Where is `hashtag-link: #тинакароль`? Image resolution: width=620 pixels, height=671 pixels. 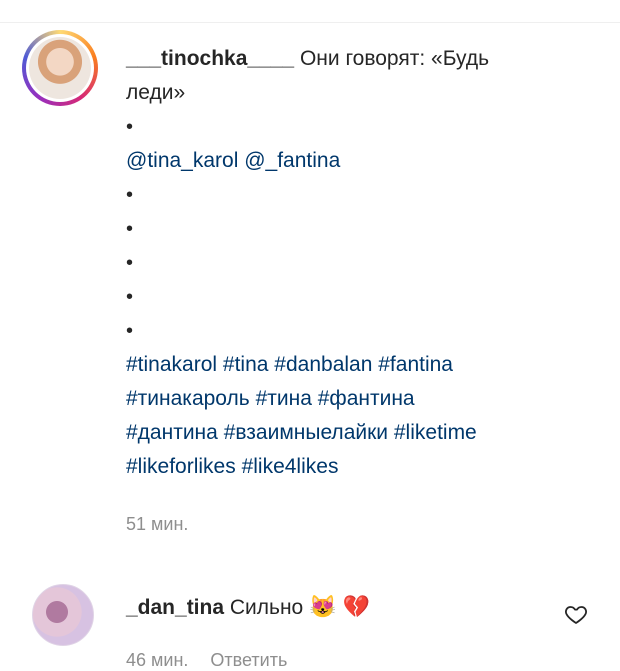
hashtag-link: #тинакароль is located at coordinates (188, 398).